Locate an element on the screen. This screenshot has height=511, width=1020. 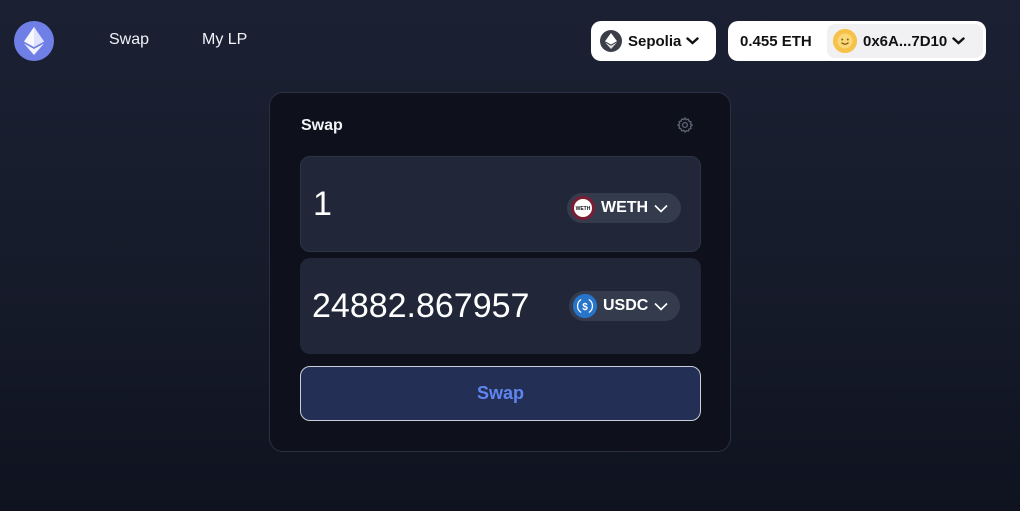
to-token-selector: $ USDC is located at coordinates (624, 306).